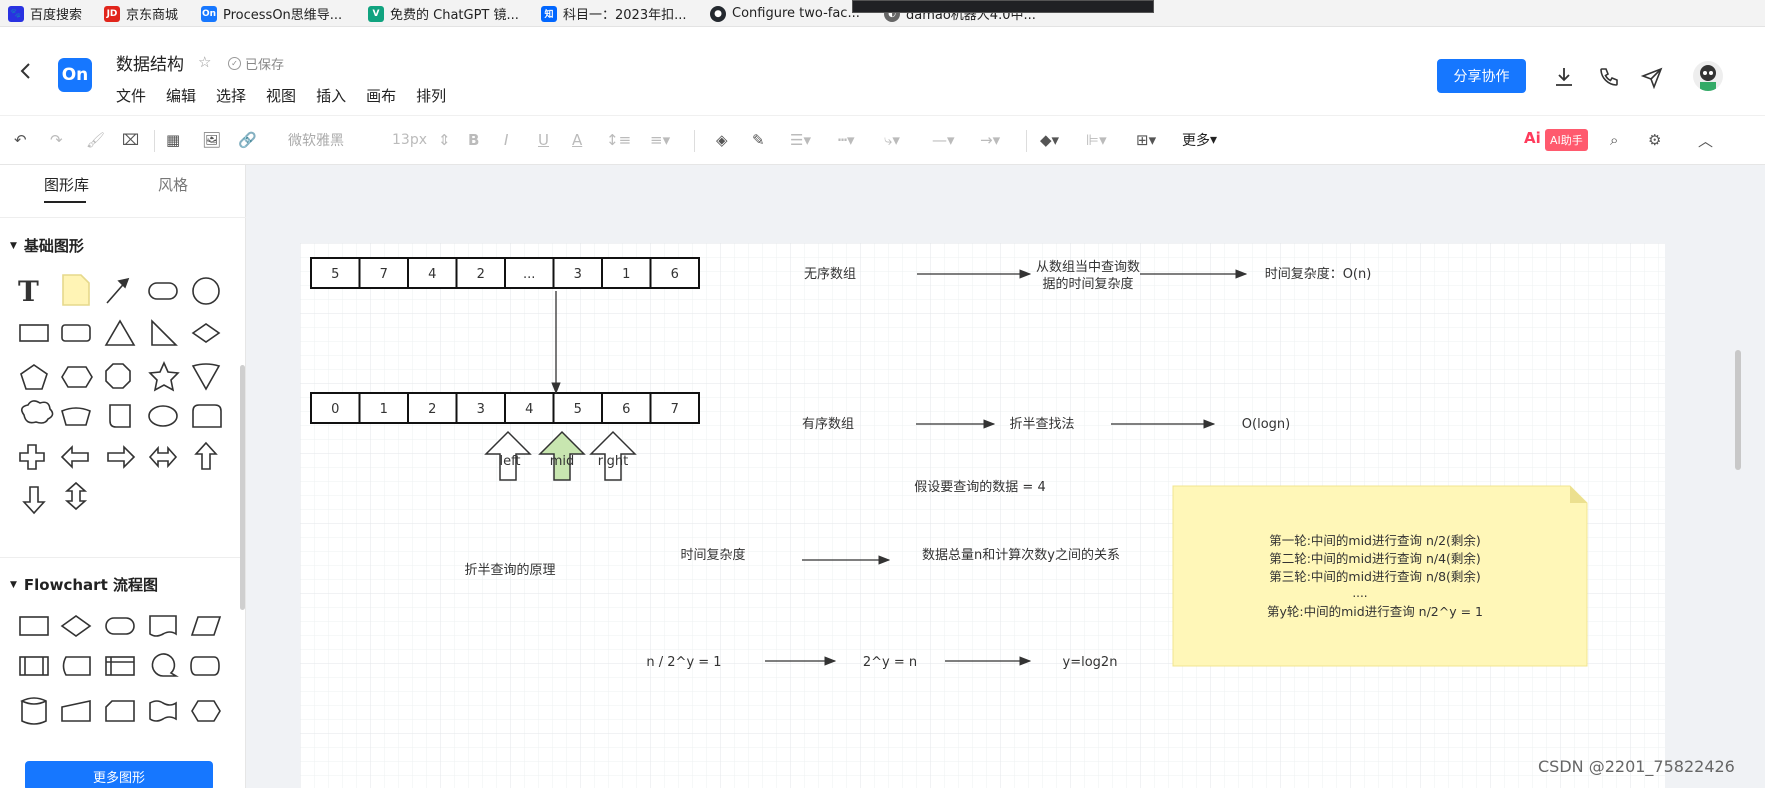 This screenshot has height=788, width=1765. What do you see at coordinates (119, 774) in the screenshot?
I see `more-shapes-button: 更多图形` at bounding box center [119, 774].